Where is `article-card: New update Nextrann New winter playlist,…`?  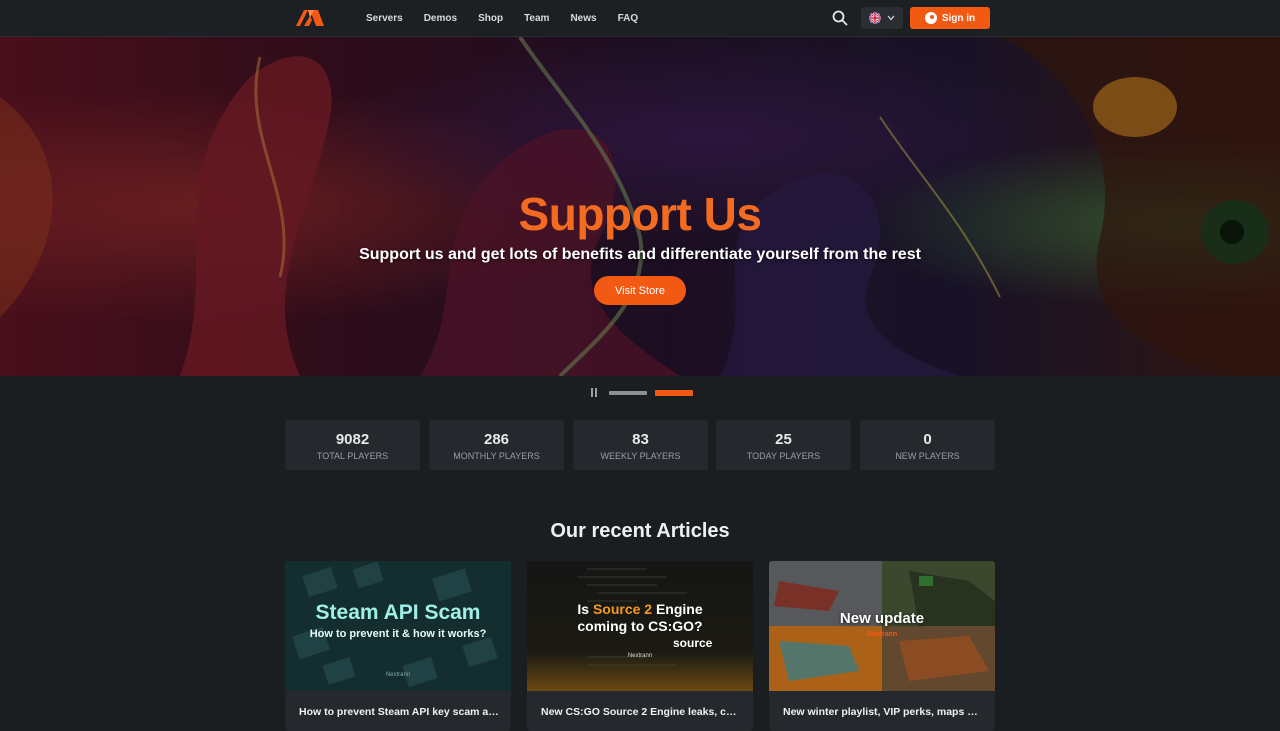
article-card: New update Nextrann New winter playlist,… is located at coordinates (882, 646).